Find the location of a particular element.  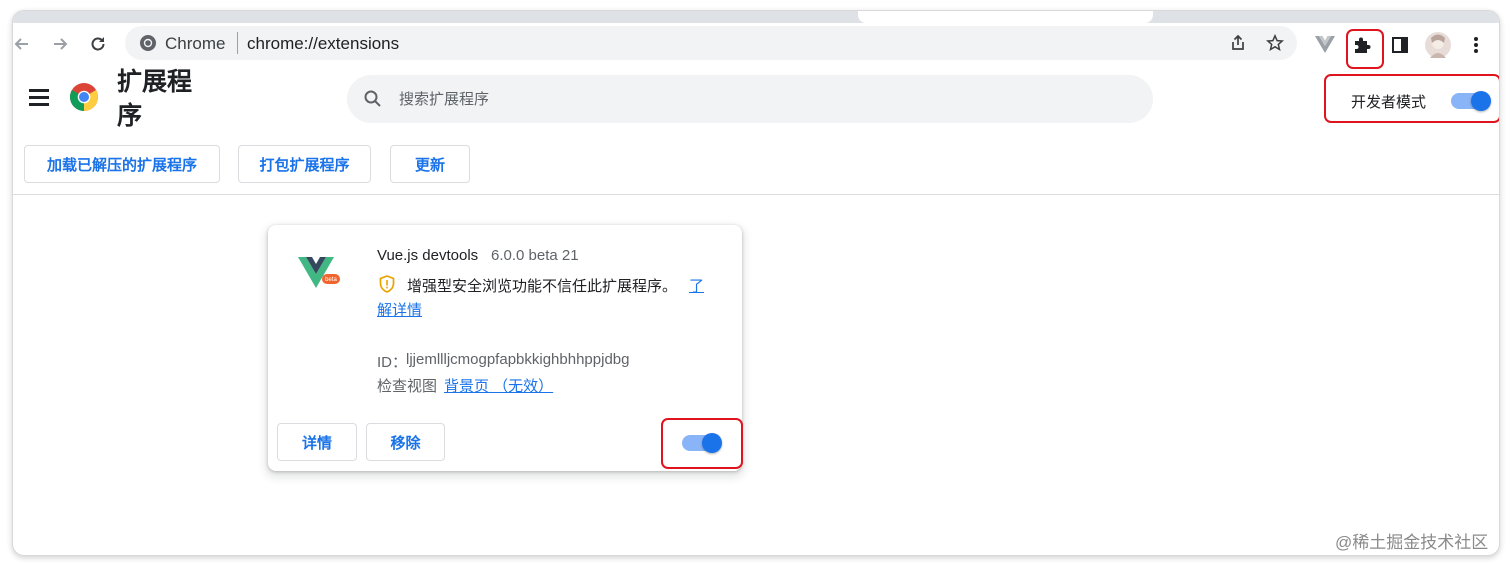

vue-extension-icon is located at coordinates (1325, 44).